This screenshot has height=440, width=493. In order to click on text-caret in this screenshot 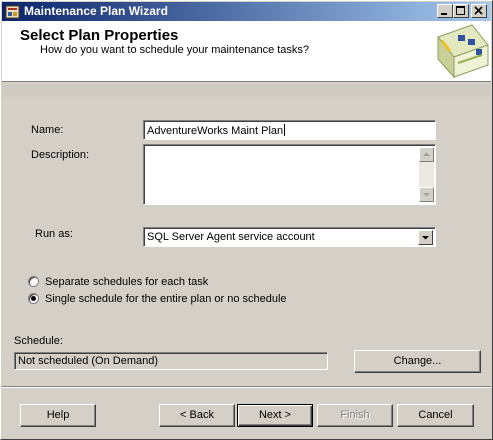, I will do `click(285, 130)`.